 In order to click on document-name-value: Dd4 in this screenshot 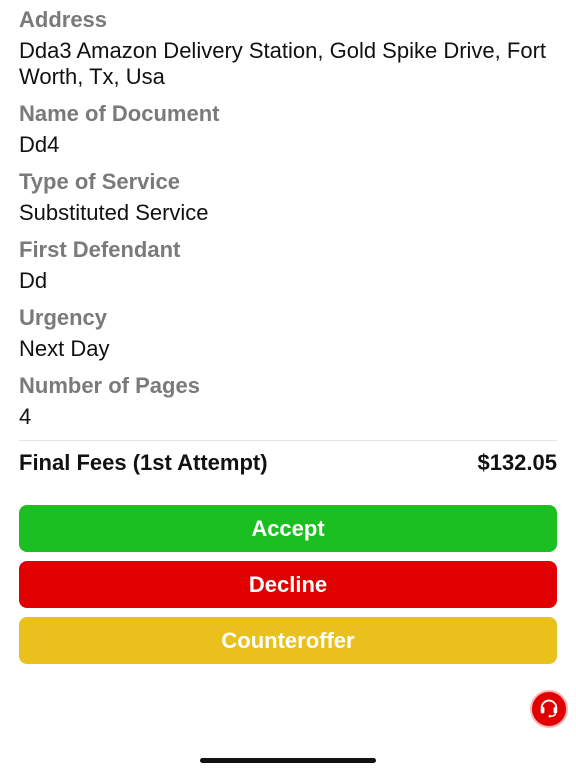, I will do `click(39, 144)`.